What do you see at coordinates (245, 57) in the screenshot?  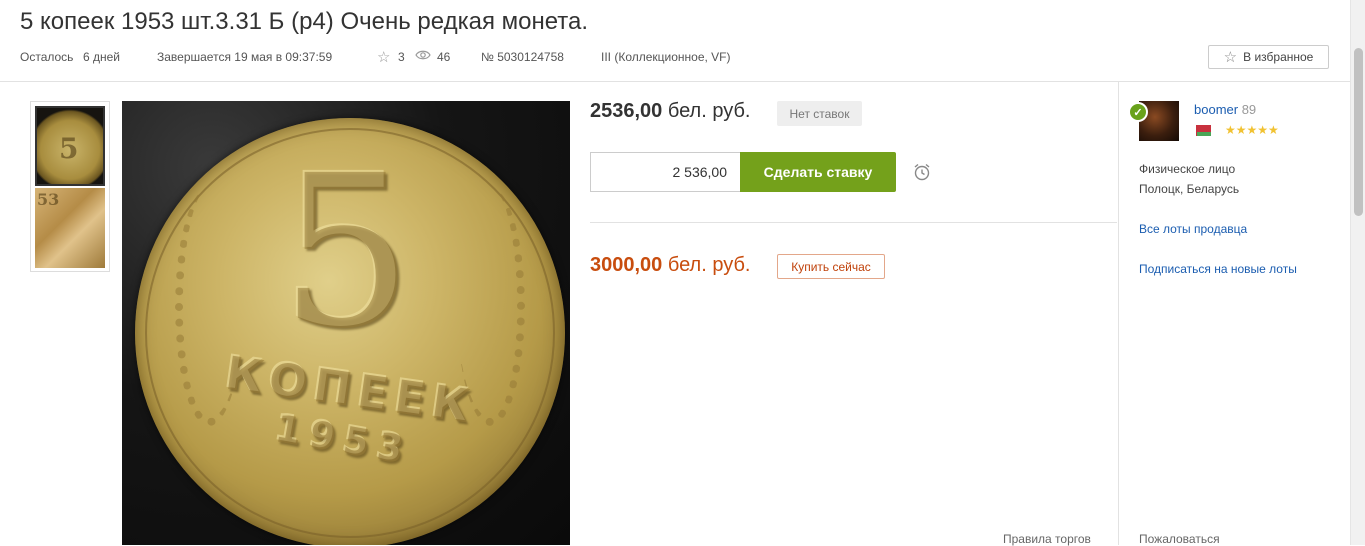 I see `end-time: Завершается 19 мая в 09:37:59` at bounding box center [245, 57].